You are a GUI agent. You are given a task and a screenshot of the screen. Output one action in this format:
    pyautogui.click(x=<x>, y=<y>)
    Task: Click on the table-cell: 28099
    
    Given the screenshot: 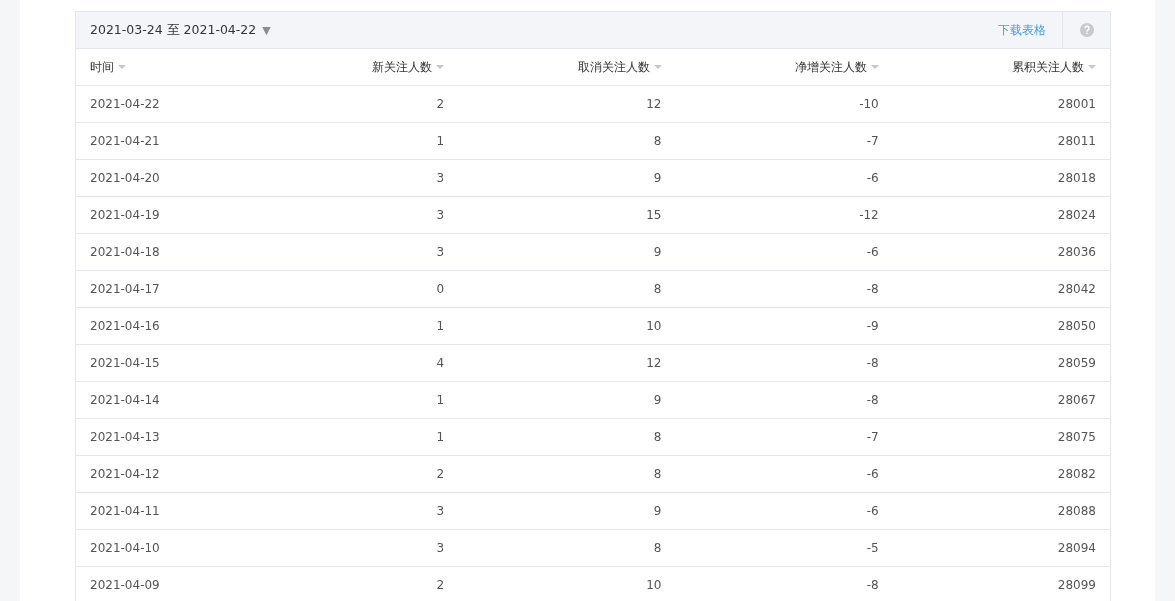 What is the action you would take?
    pyautogui.click(x=1076, y=585)
    